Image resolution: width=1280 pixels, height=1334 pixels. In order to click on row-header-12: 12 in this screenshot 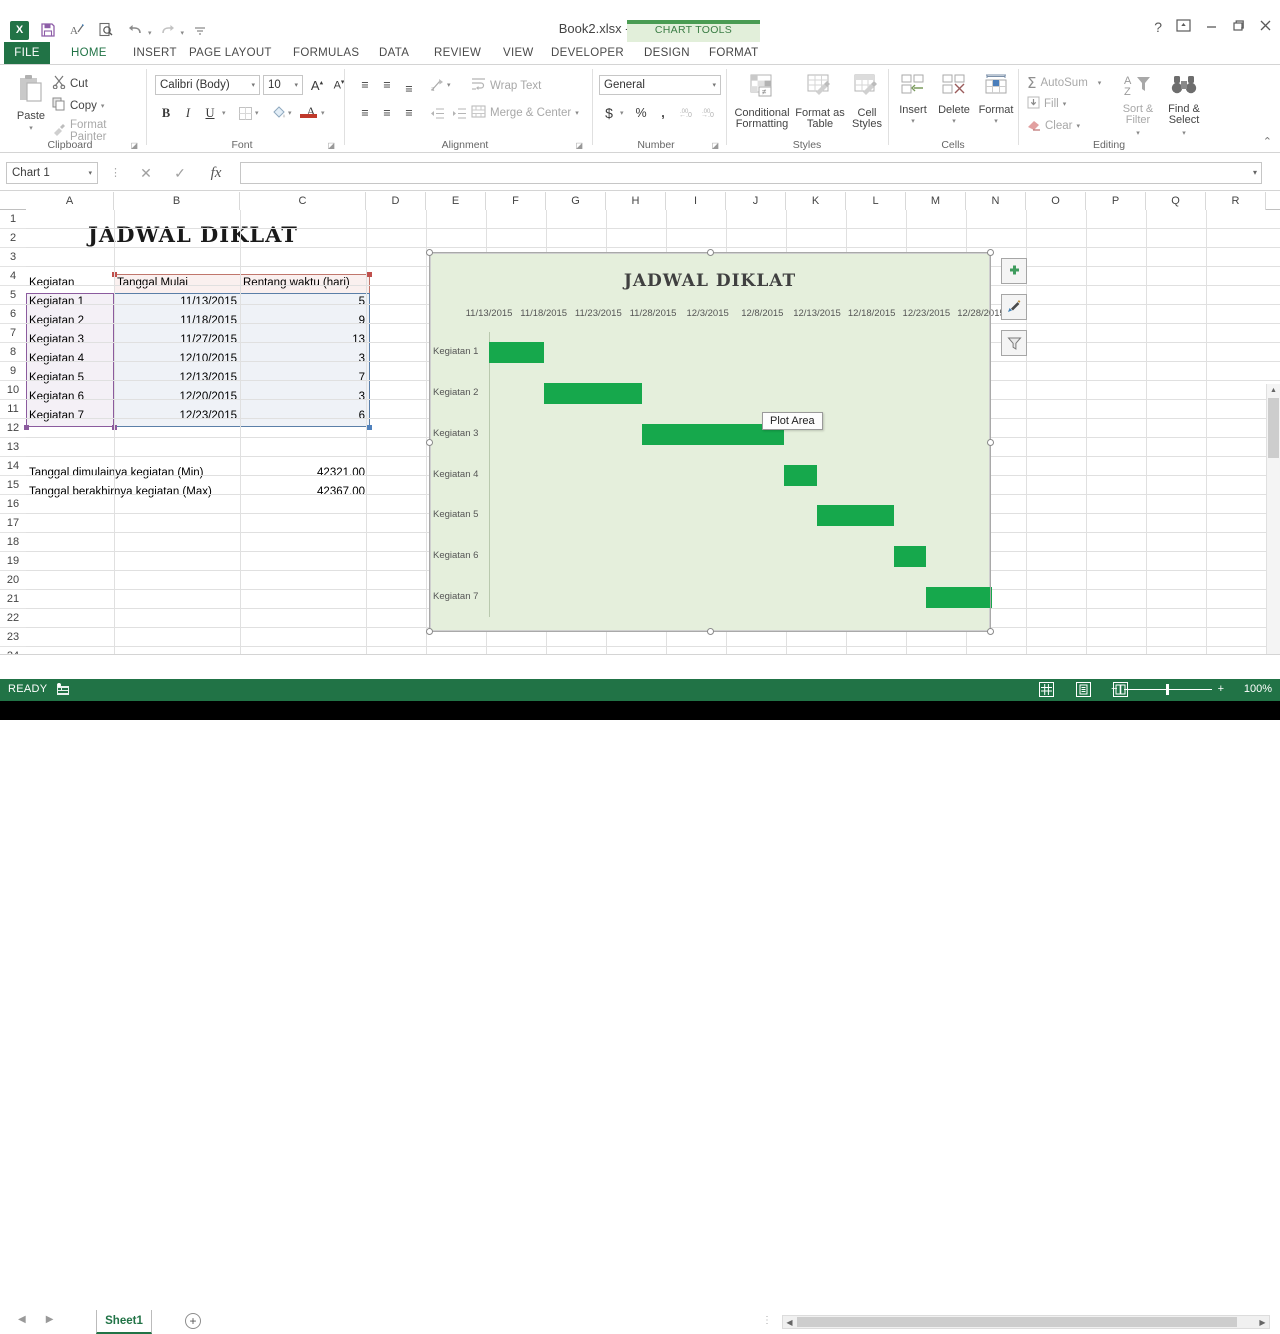, I will do `click(13, 428)`.